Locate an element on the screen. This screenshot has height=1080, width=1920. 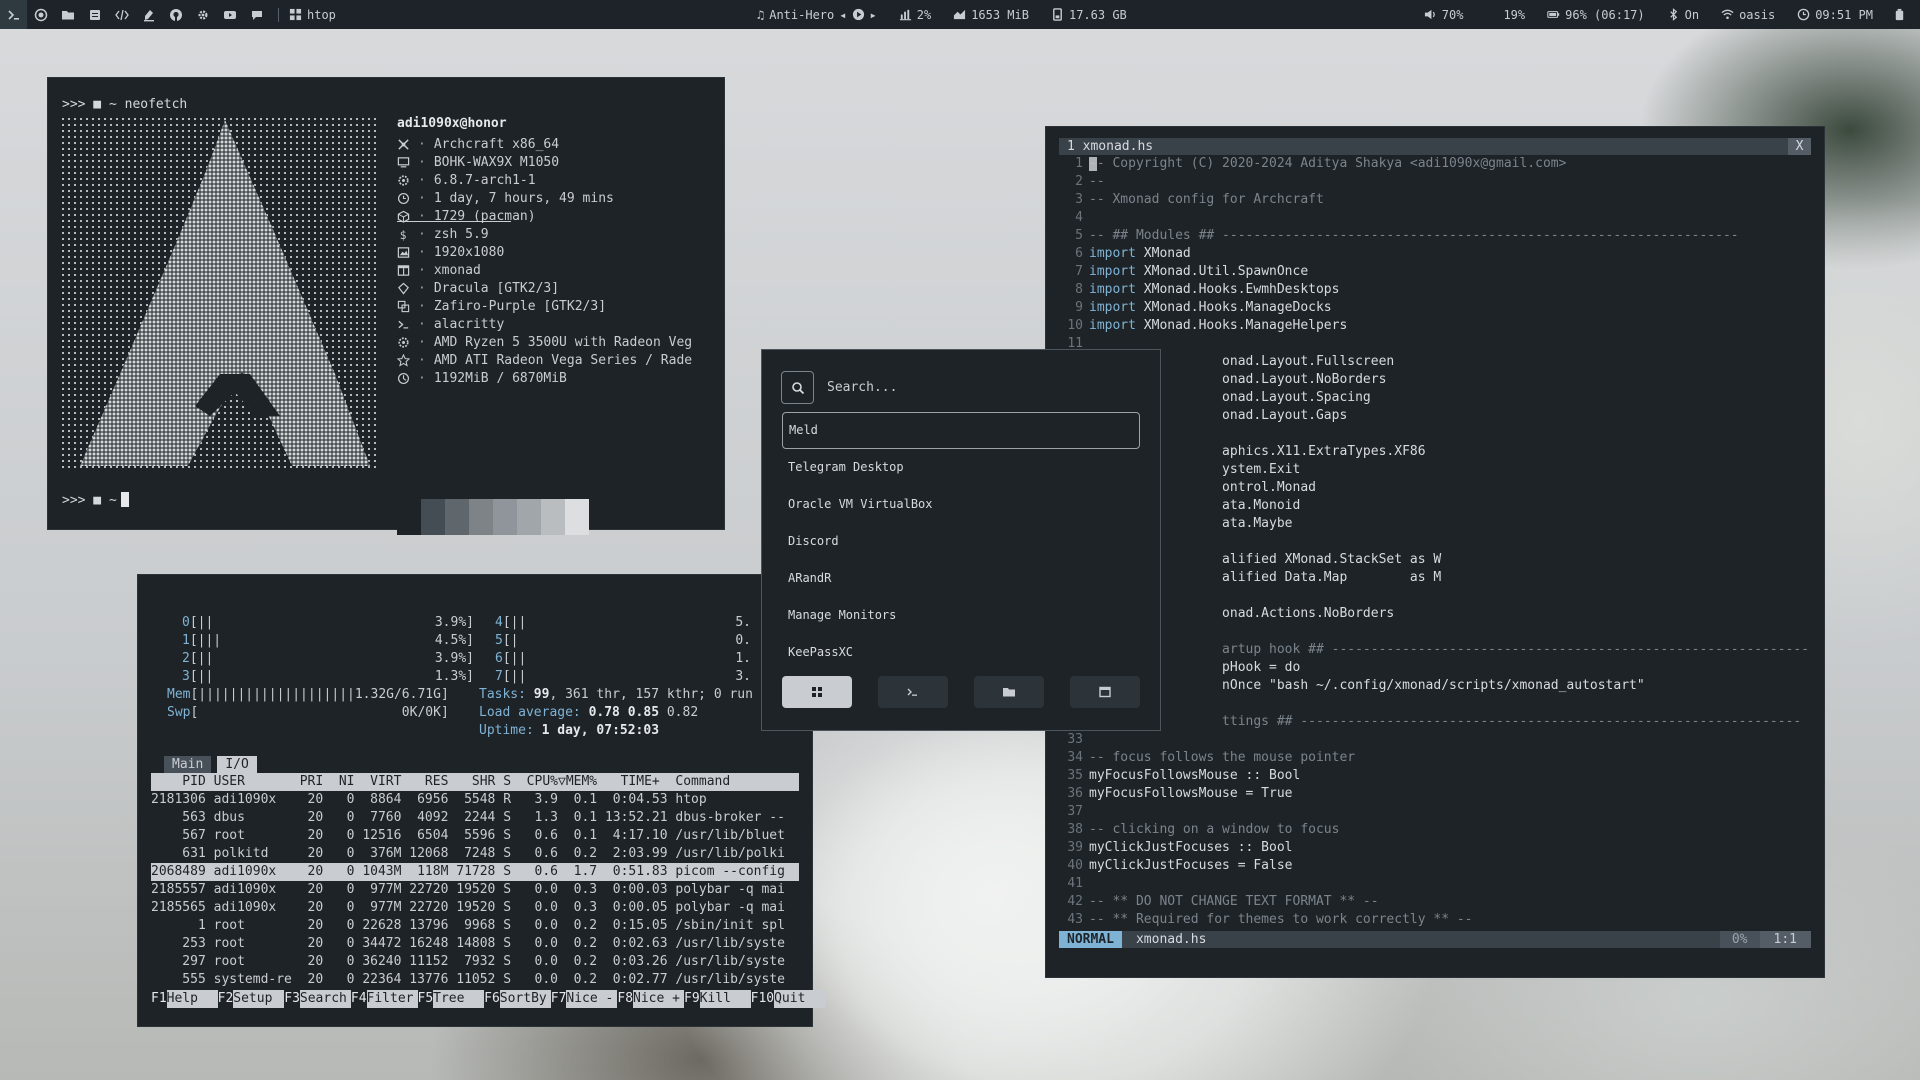
terminal-prompt-active: >>> ■ ~ is located at coordinates (95, 501).